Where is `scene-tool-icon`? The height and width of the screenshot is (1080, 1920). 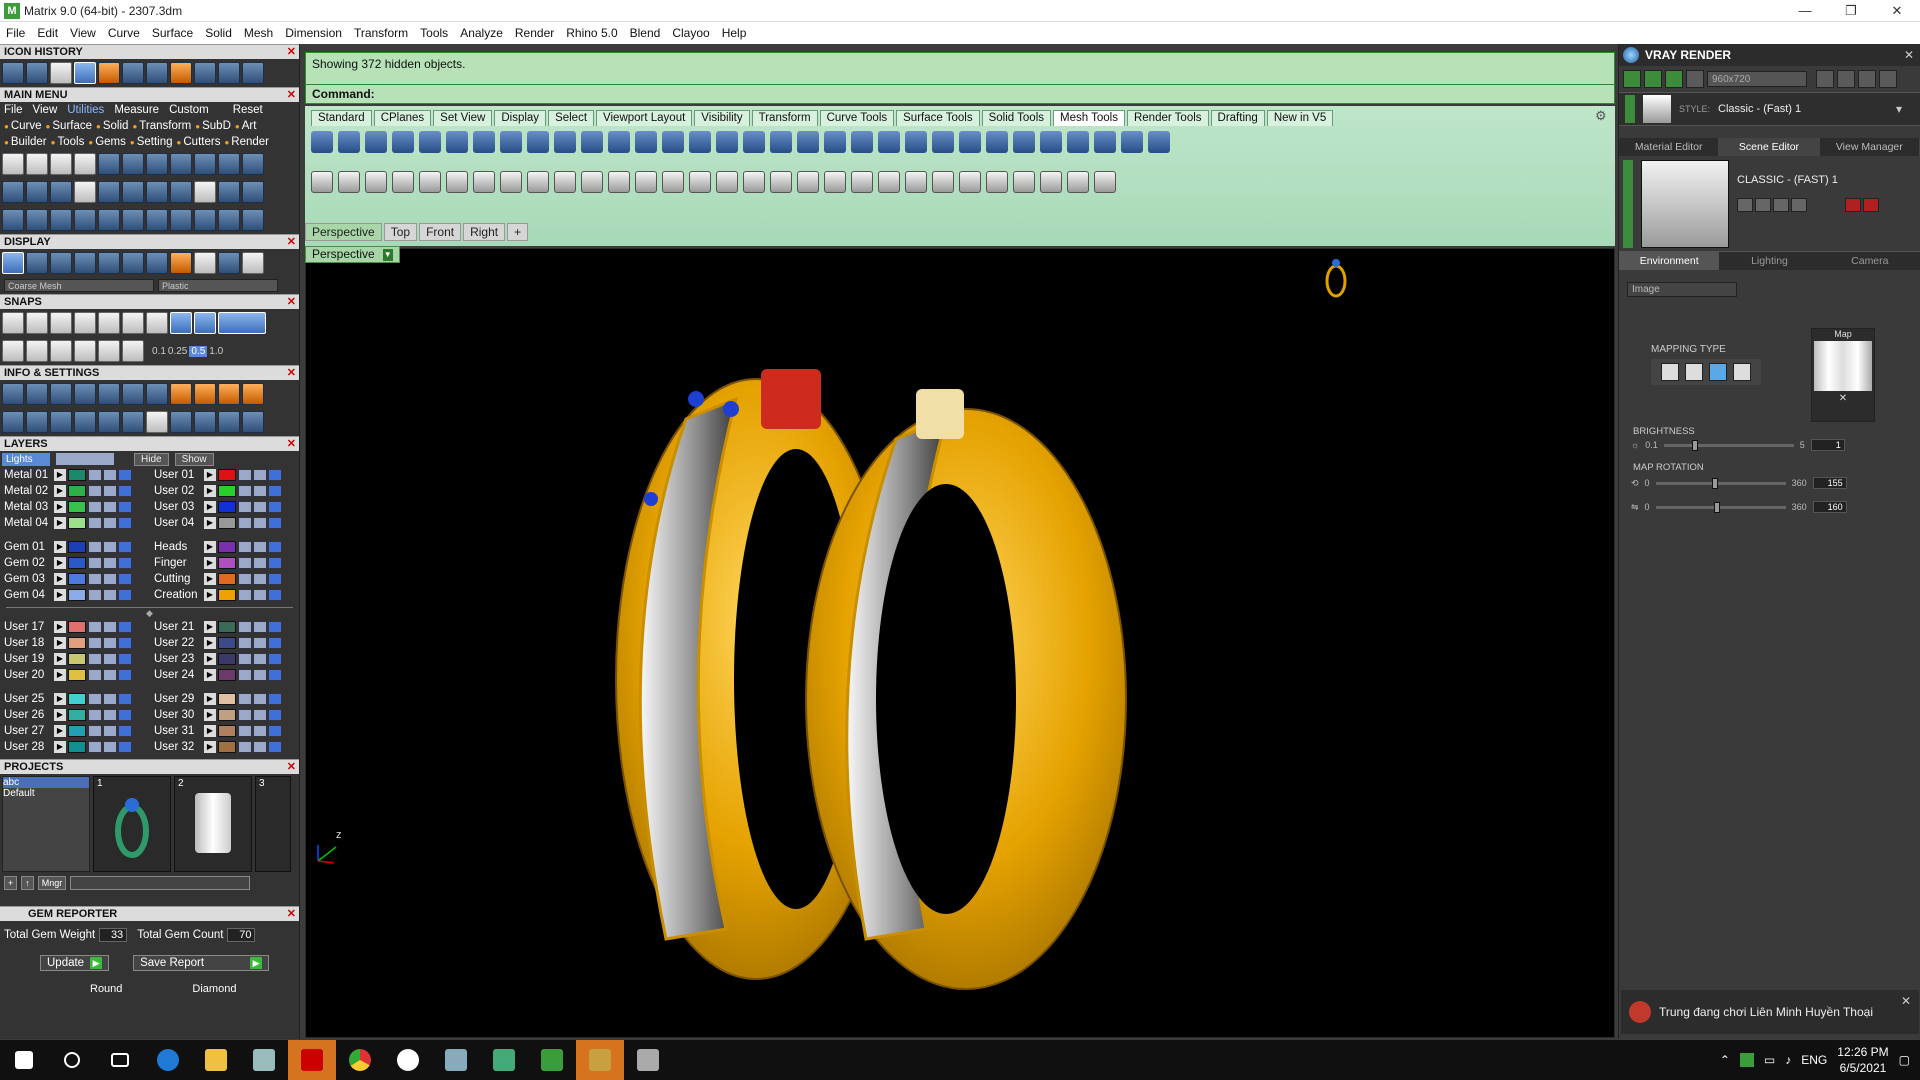 scene-tool-icon is located at coordinates (1781, 205).